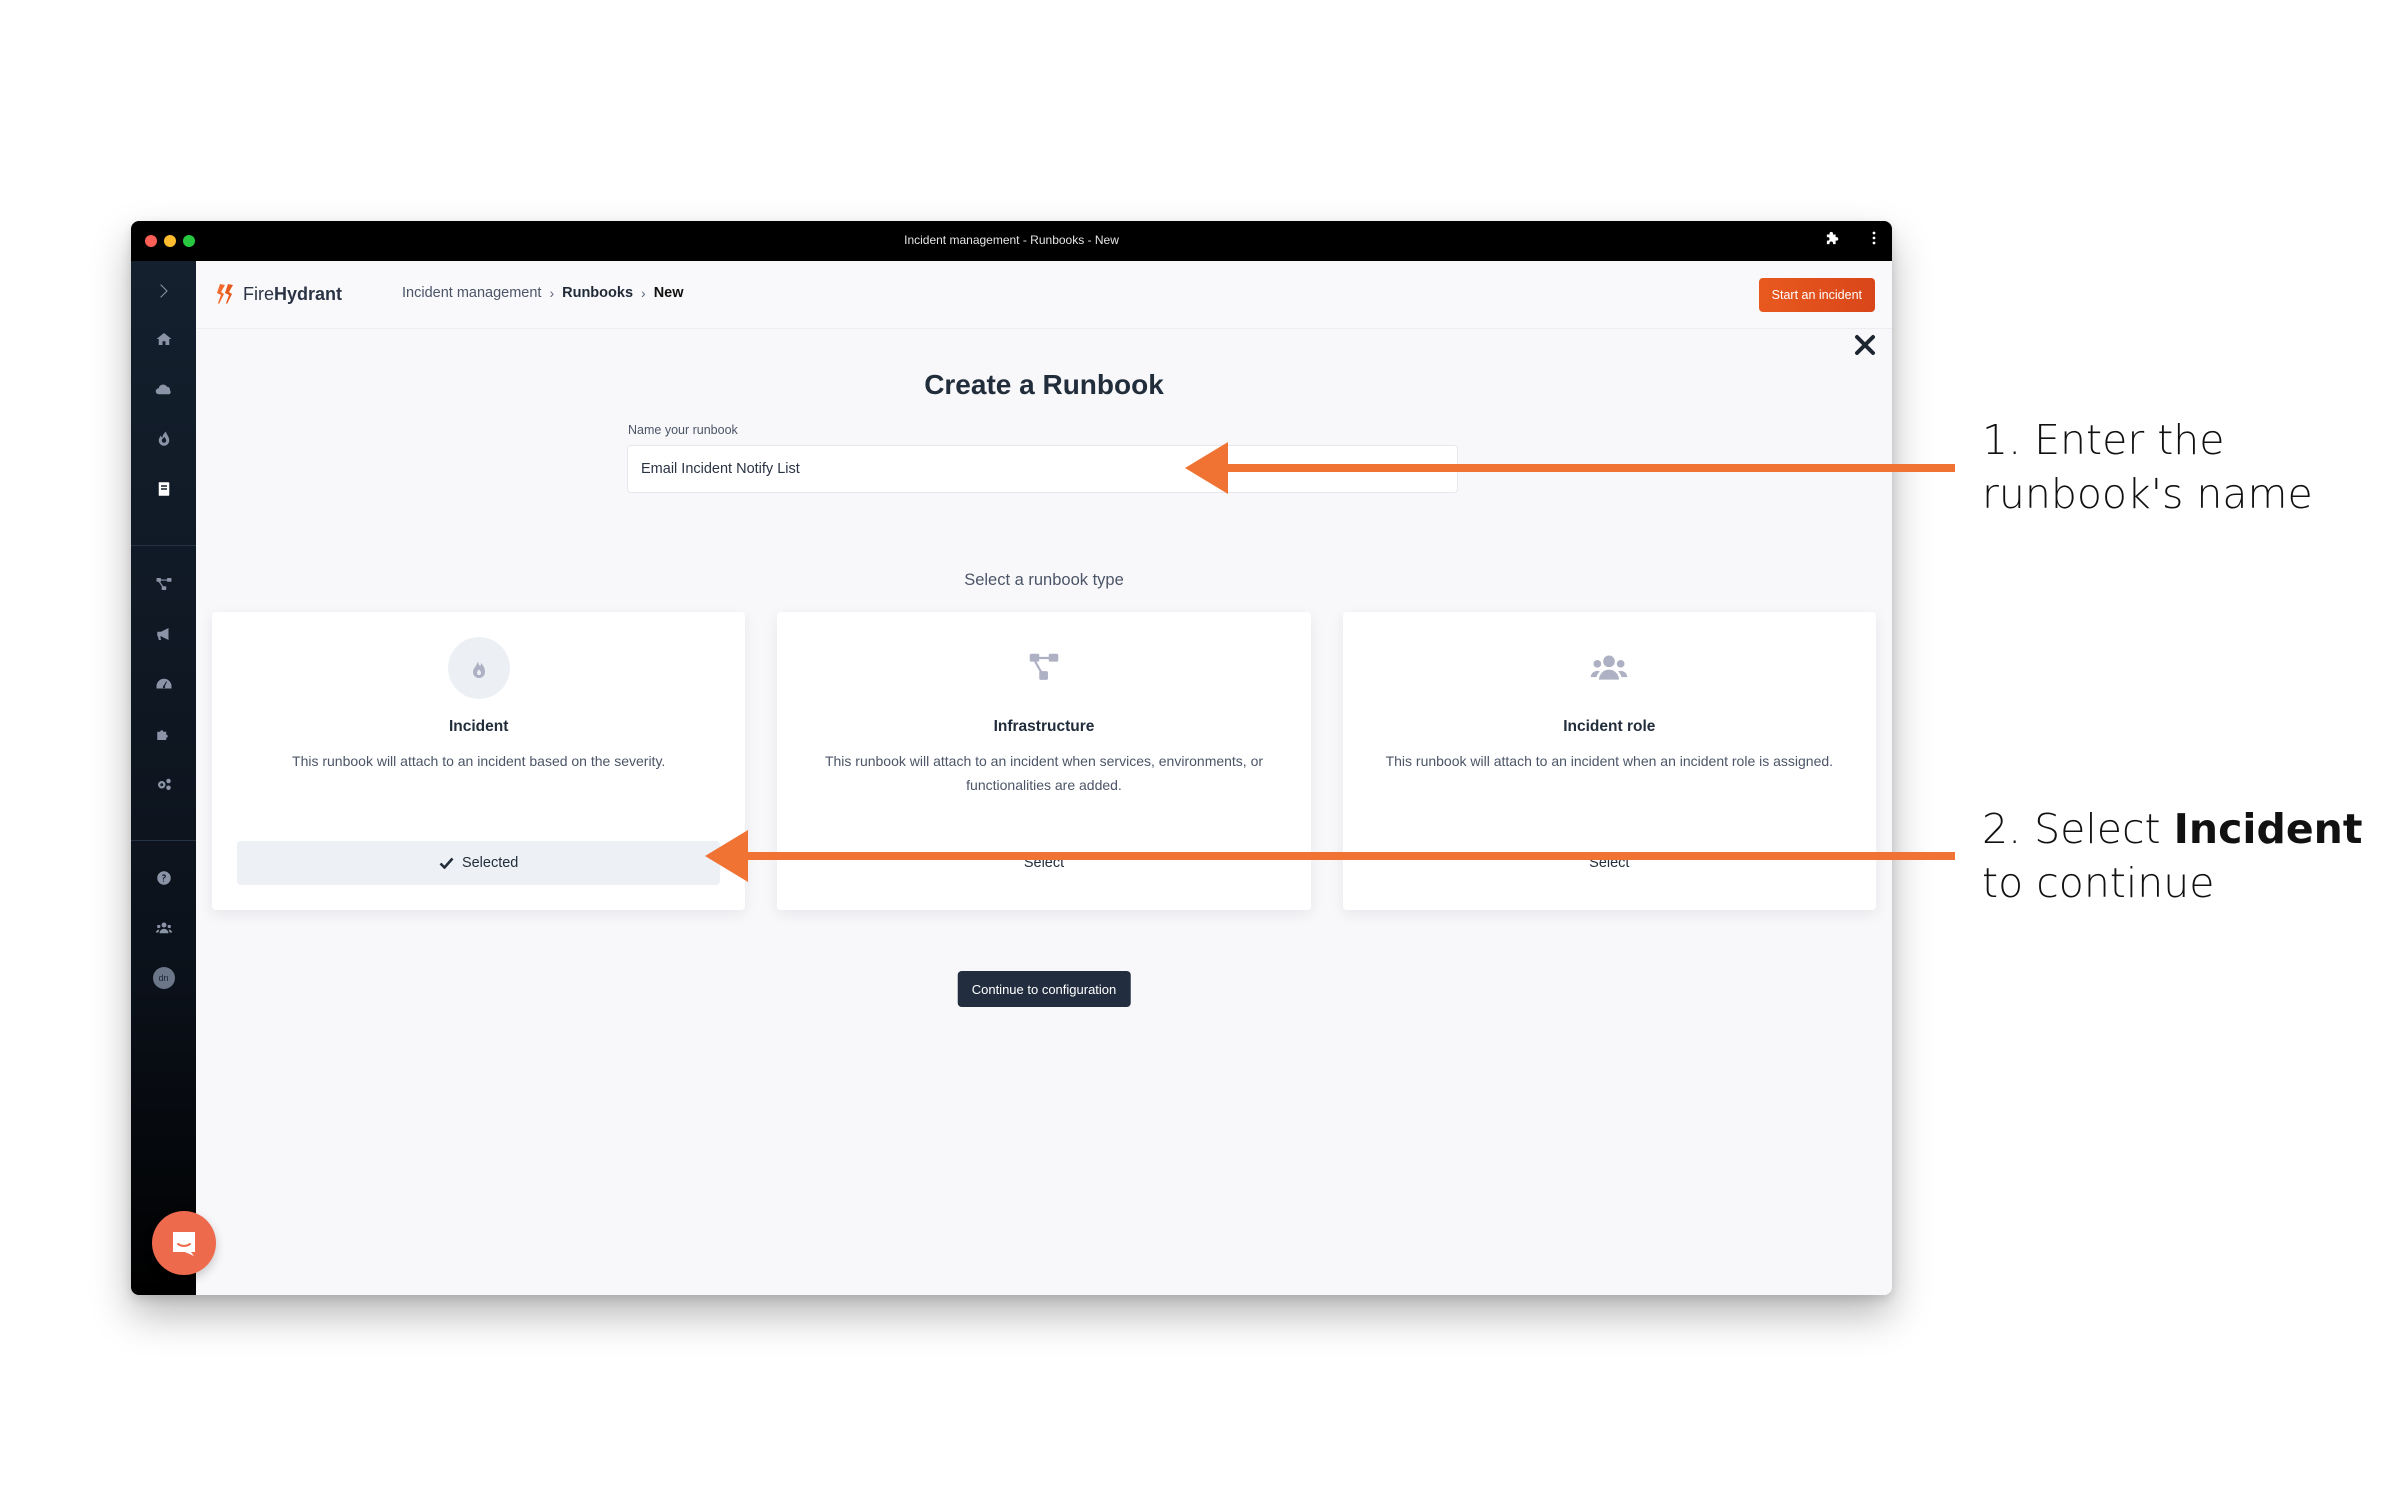 This screenshot has height=1500, width=2400. Describe the element at coordinates (1816, 295) in the screenshot. I see `start-incident-button: Start an incident` at that location.